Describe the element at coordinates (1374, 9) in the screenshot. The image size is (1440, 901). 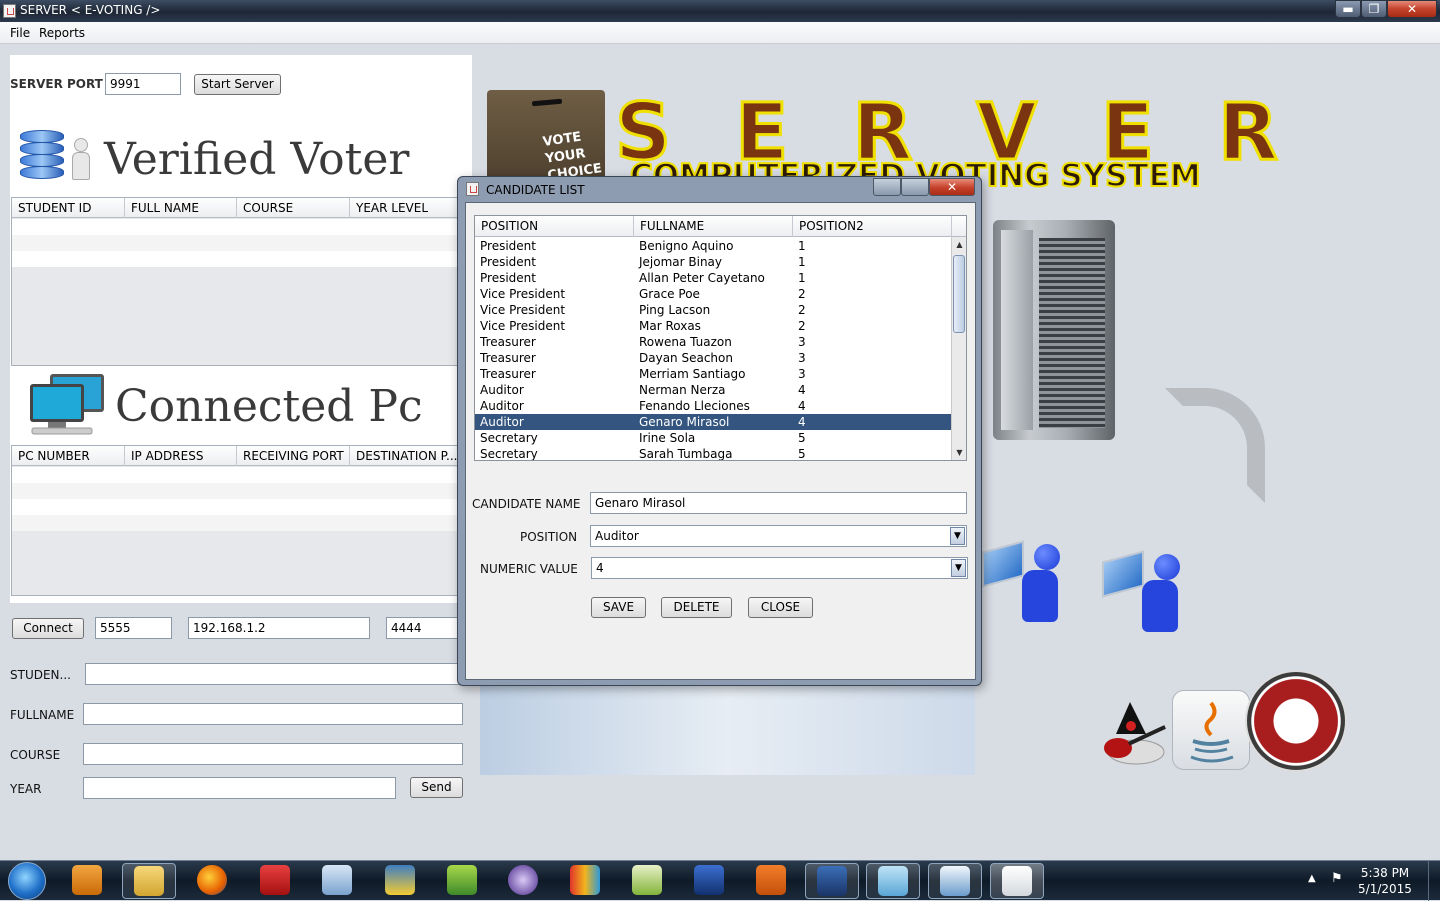
I see `maximize-button: ❐` at that location.